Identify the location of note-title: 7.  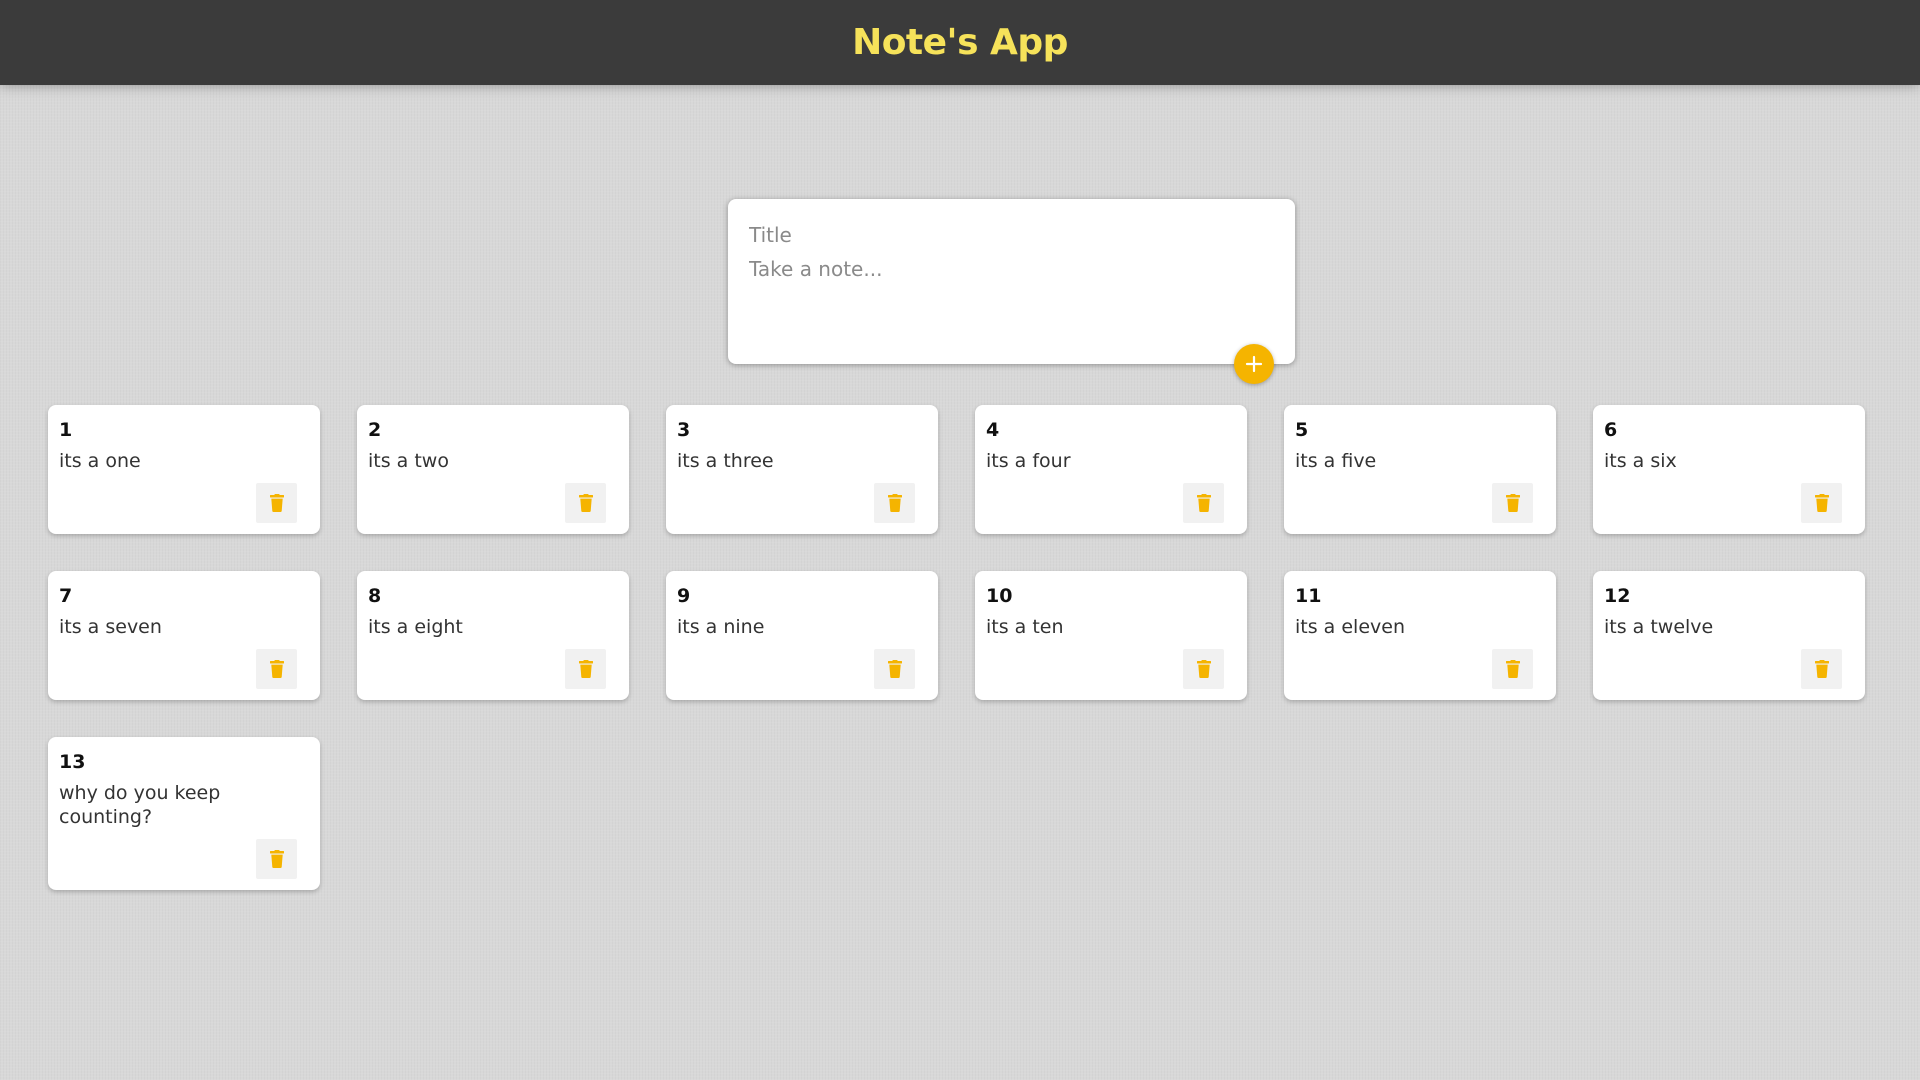
(66, 596).